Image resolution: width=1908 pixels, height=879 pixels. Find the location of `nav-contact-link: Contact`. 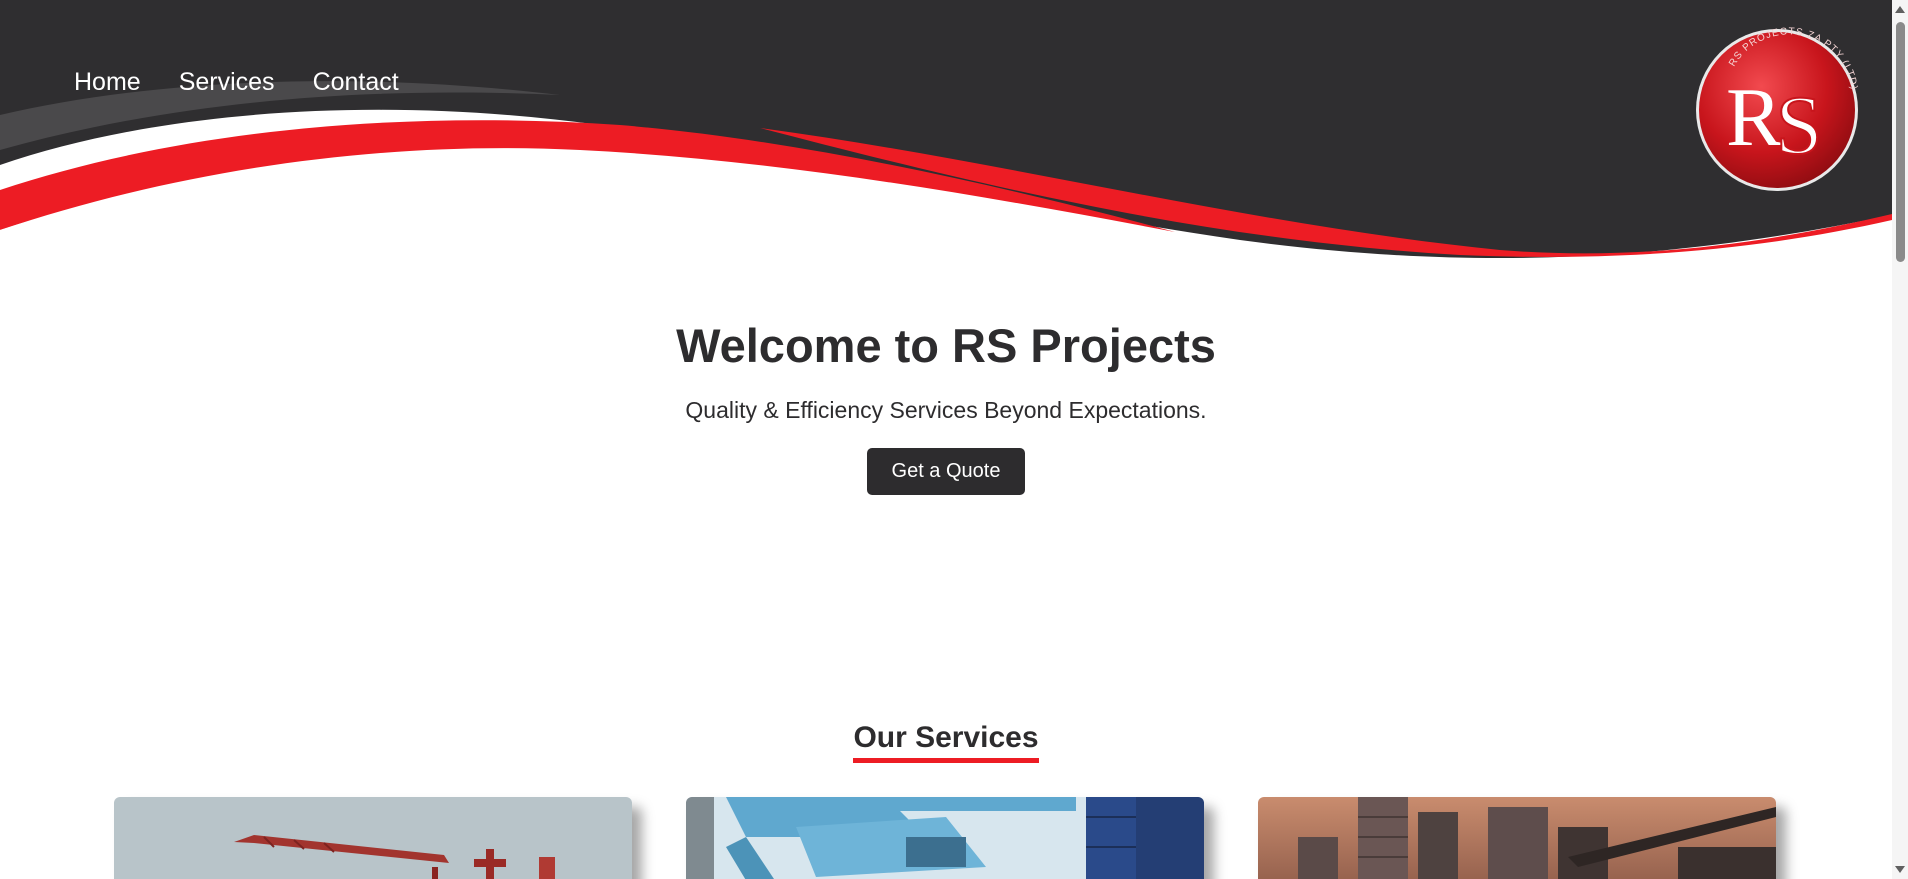

nav-contact-link: Contact is located at coordinates (356, 82).